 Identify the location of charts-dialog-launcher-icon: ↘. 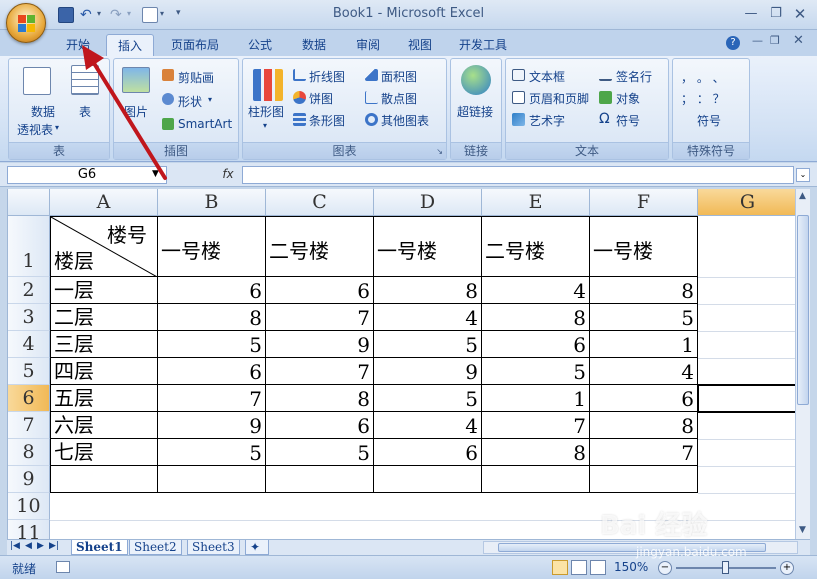
(439, 151).